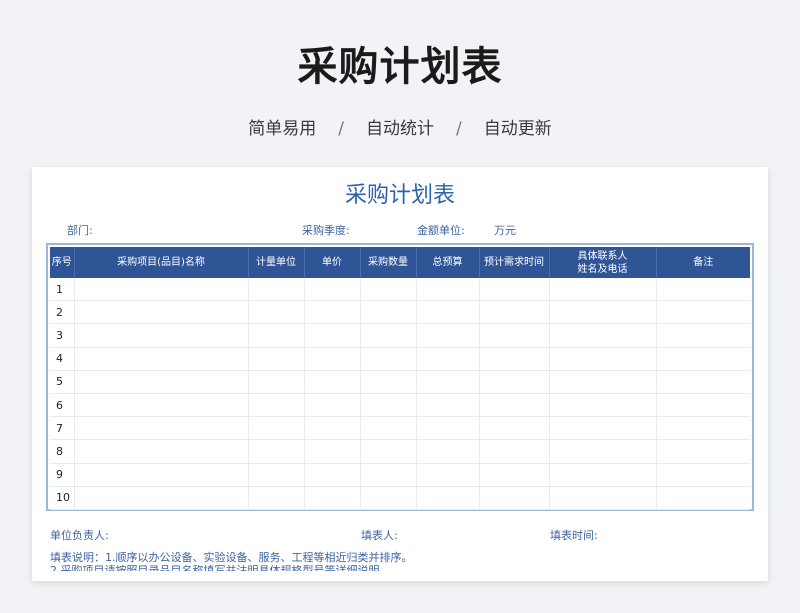 The width and height of the screenshot is (800, 613). What do you see at coordinates (62, 290) in the screenshot?
I see `row-number-cell: 1` at bounding box center [62, 290].